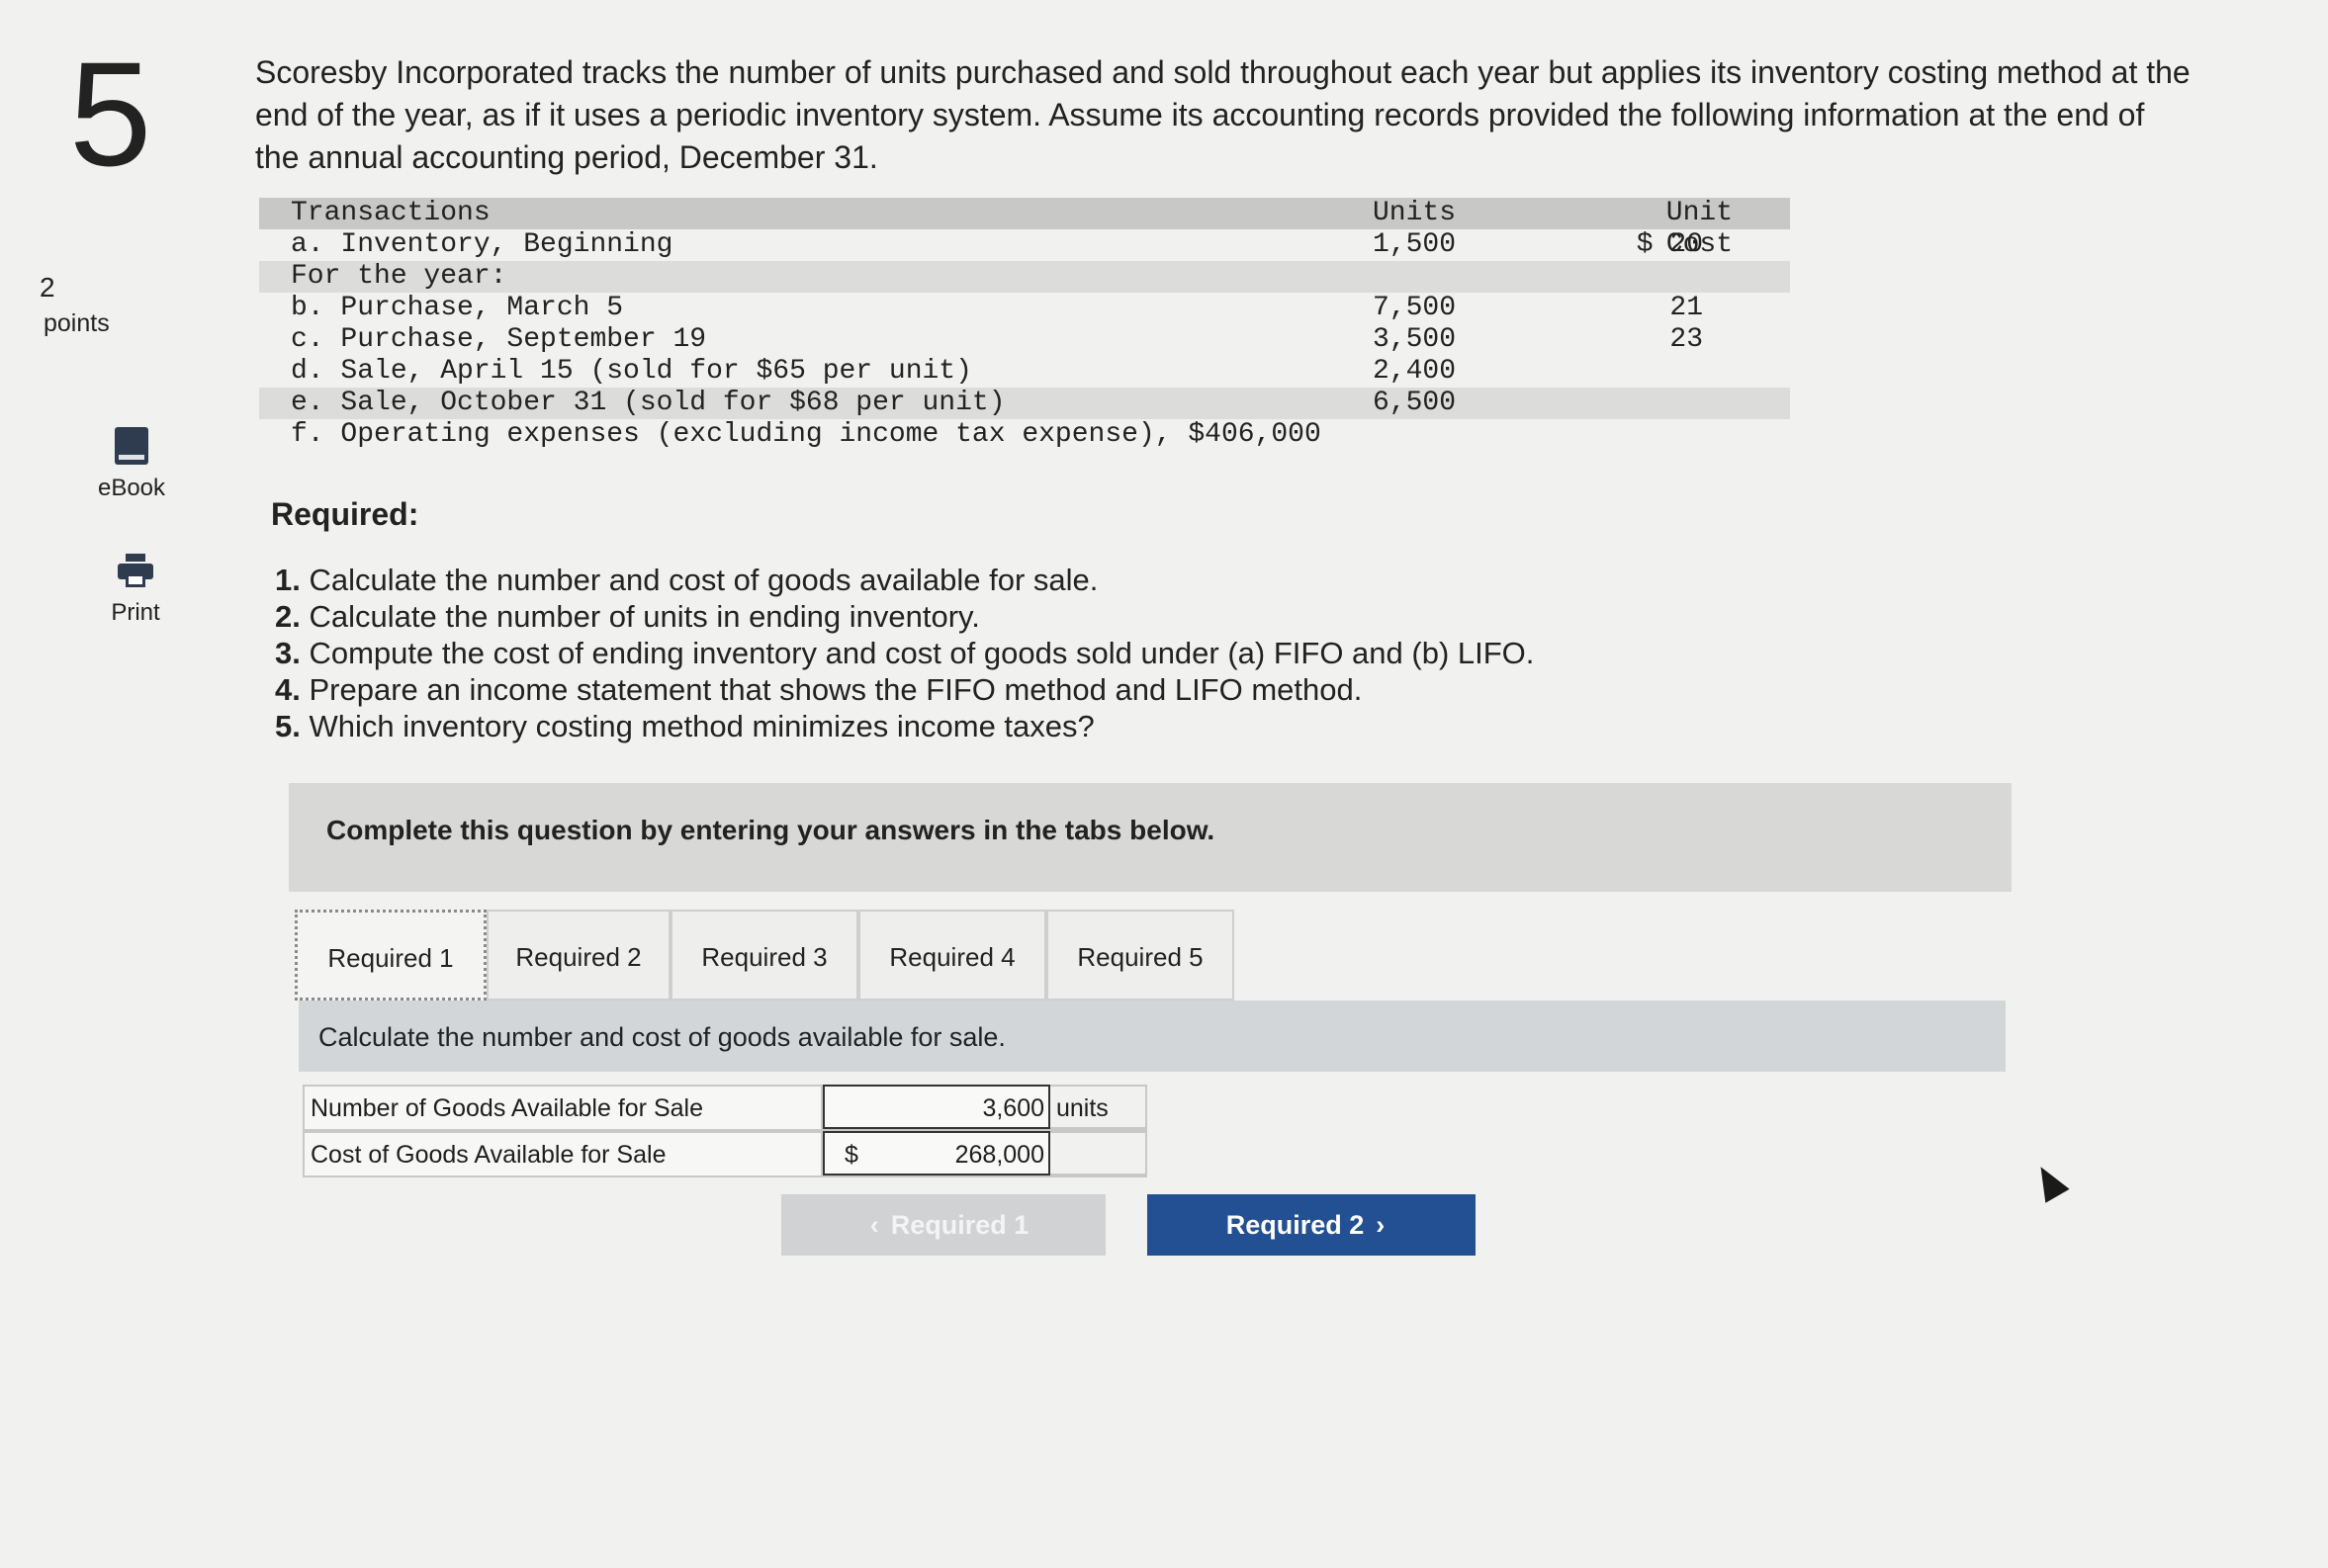 This screenshot has width=2328, height=1568. I want to click on table-row: c. Purchase, September 19 3,500 23, so click(997, 339).